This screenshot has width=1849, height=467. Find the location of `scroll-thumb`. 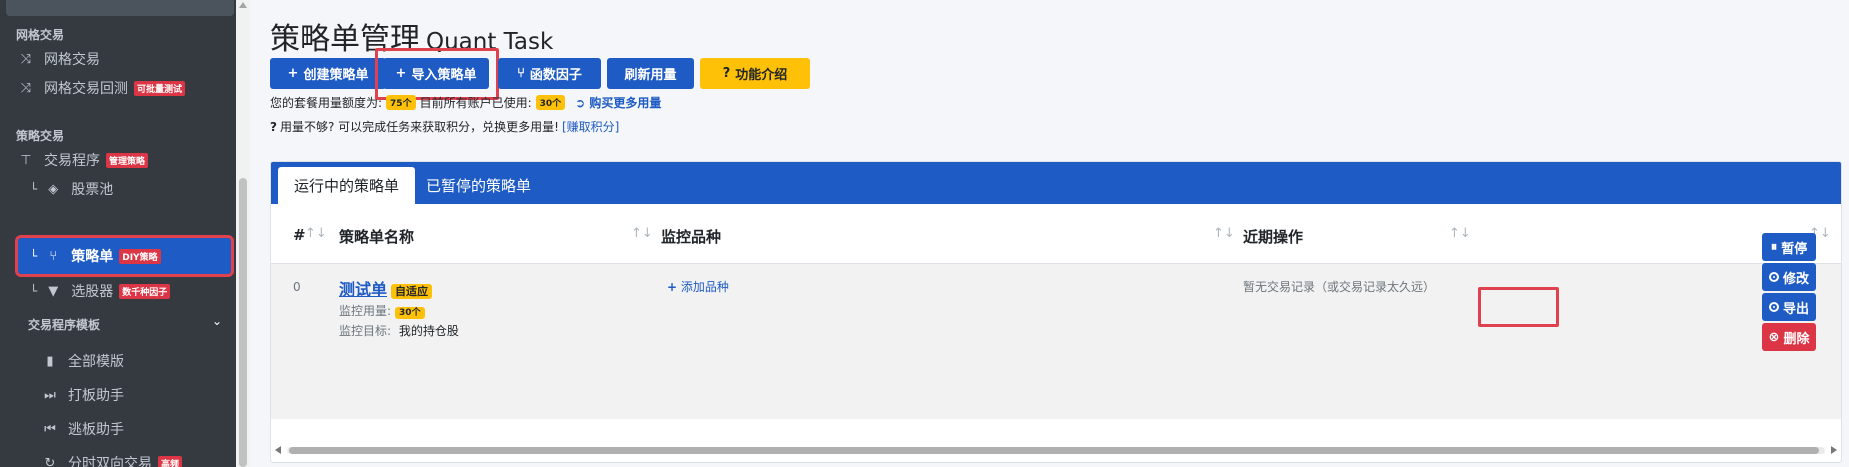

scroll-thumb is located at coordinates (1054, 450).